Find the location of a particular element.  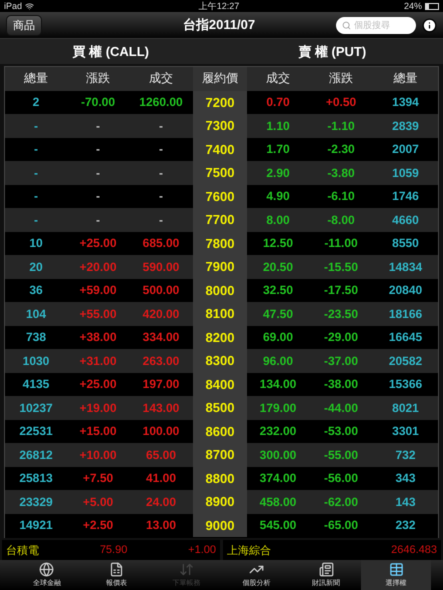

strike-price: 8700 is located at coordinates (220, 454).